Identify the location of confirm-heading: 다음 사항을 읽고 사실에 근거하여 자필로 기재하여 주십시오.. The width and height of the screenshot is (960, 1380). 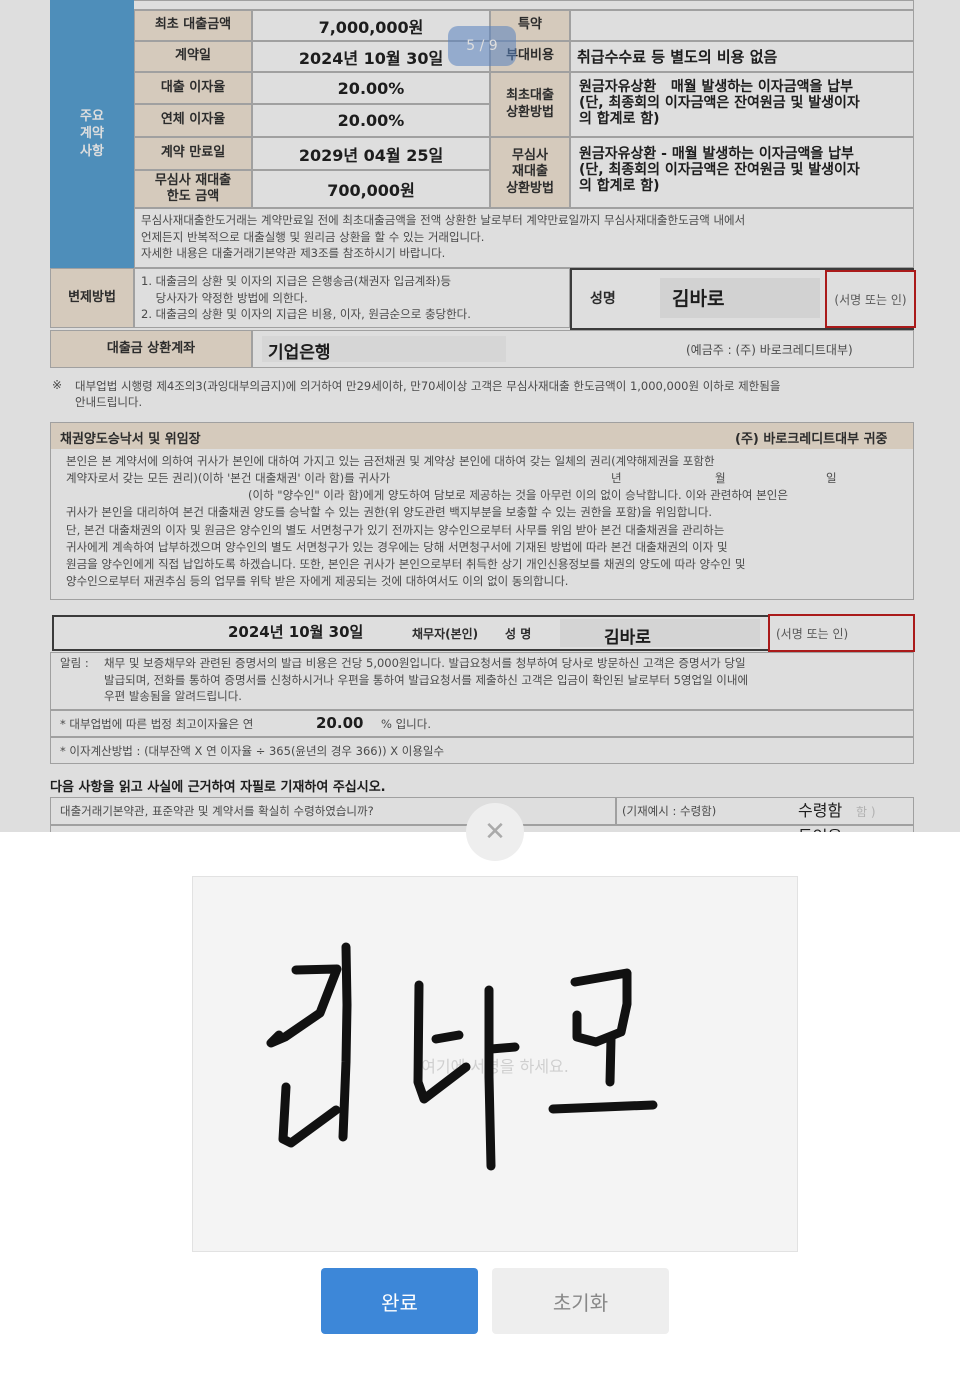
(218, 787).